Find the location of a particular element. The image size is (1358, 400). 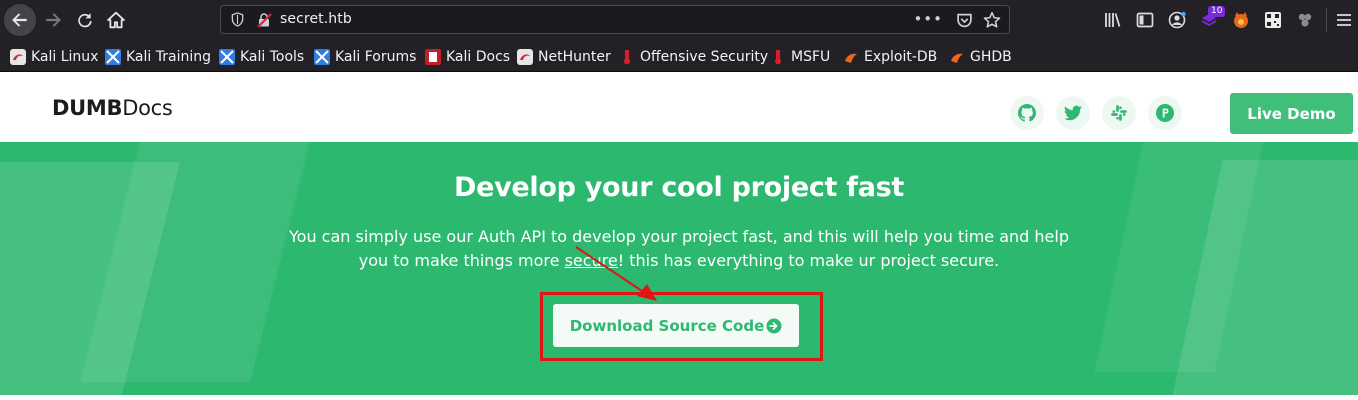

back-button is located at coordinates (20, 20).